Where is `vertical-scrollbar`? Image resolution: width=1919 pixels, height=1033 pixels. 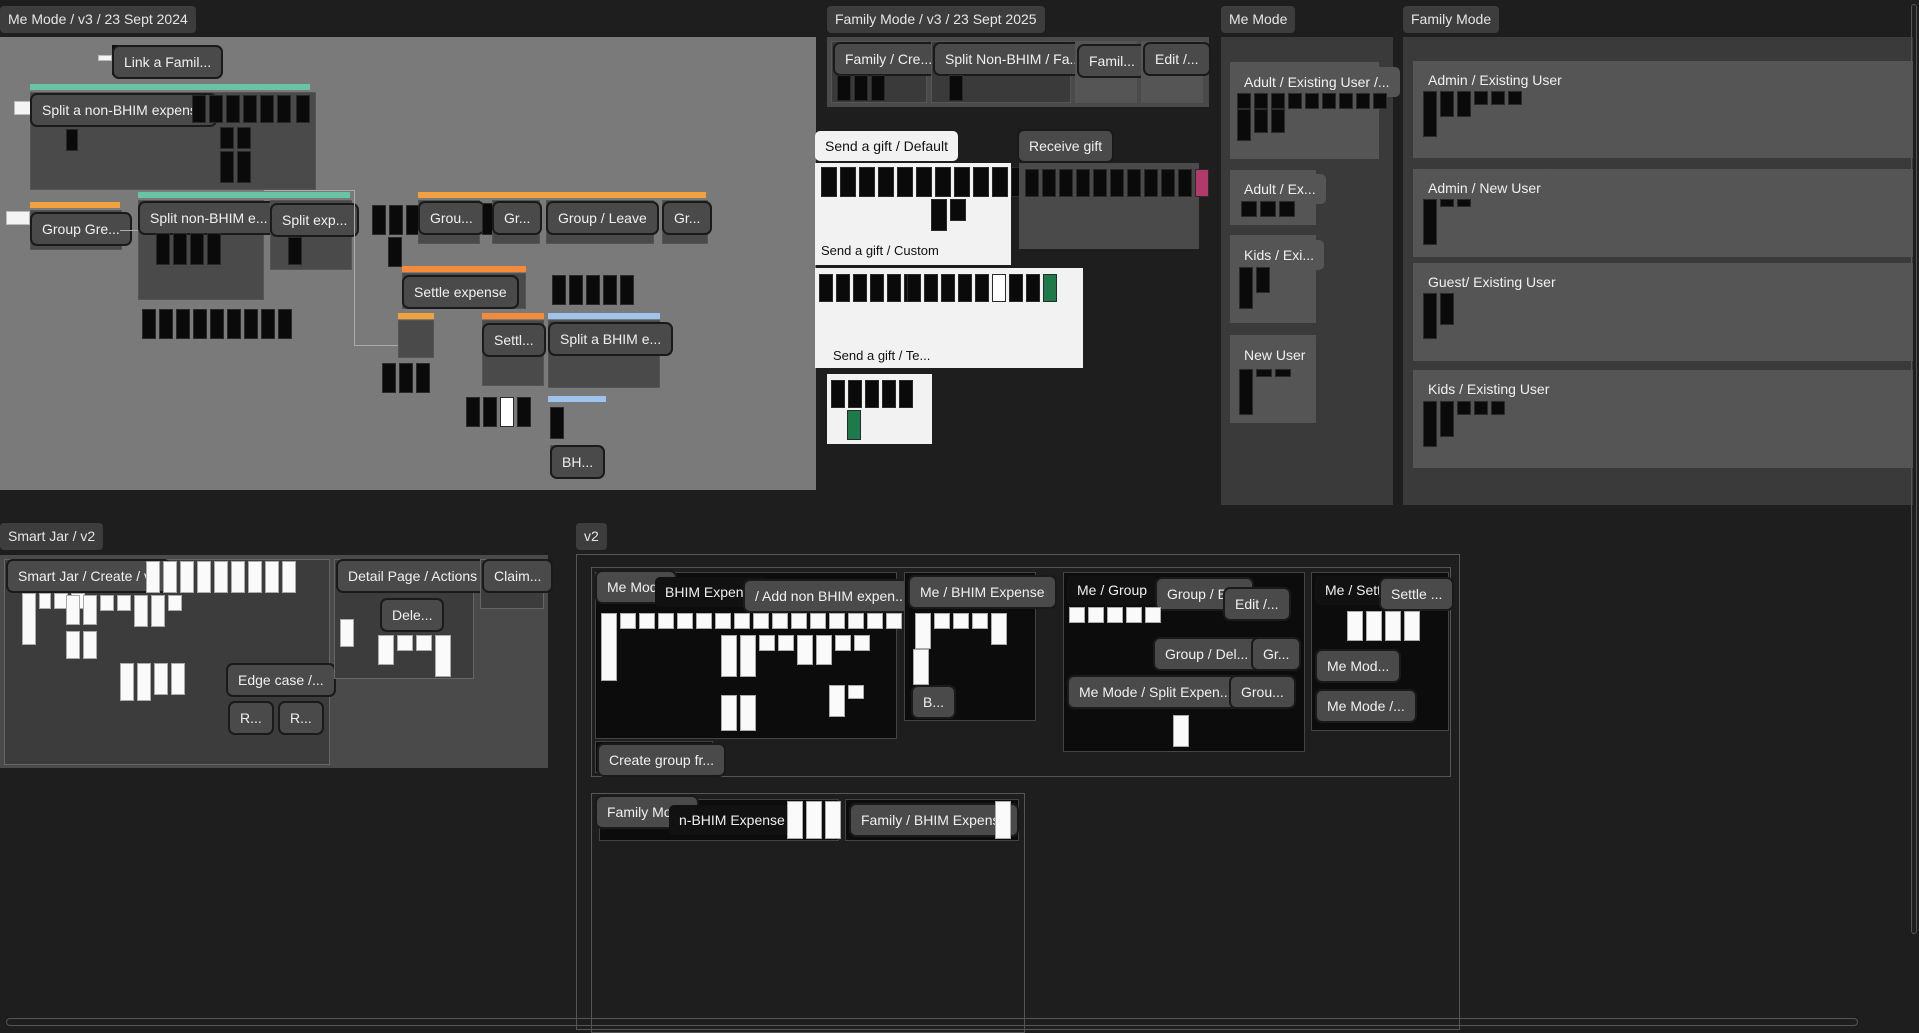
vertical-scrollbar is located at coordinates (1914, 515).